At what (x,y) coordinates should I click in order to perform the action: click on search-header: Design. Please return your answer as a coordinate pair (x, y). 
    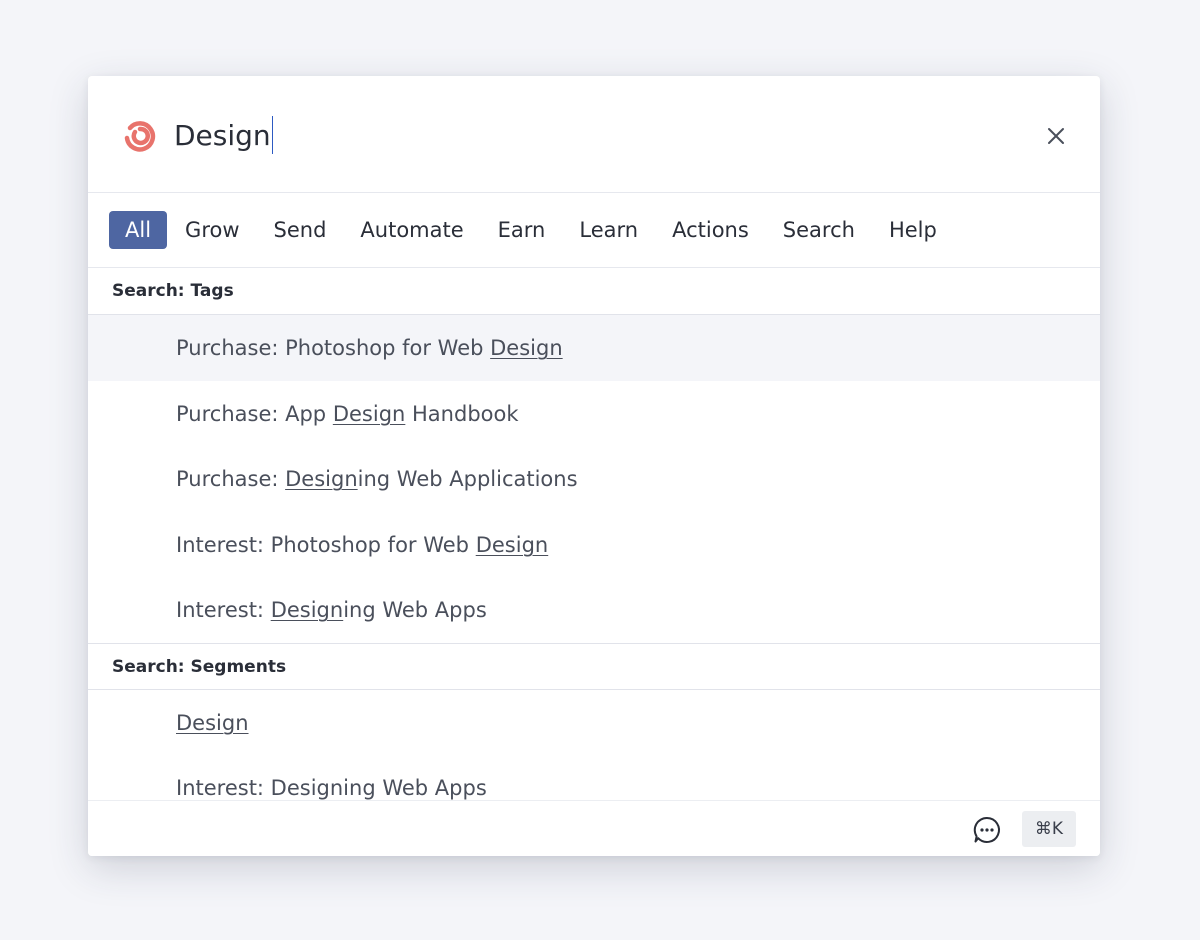
    Looking at the image, I should click on (594, 134).